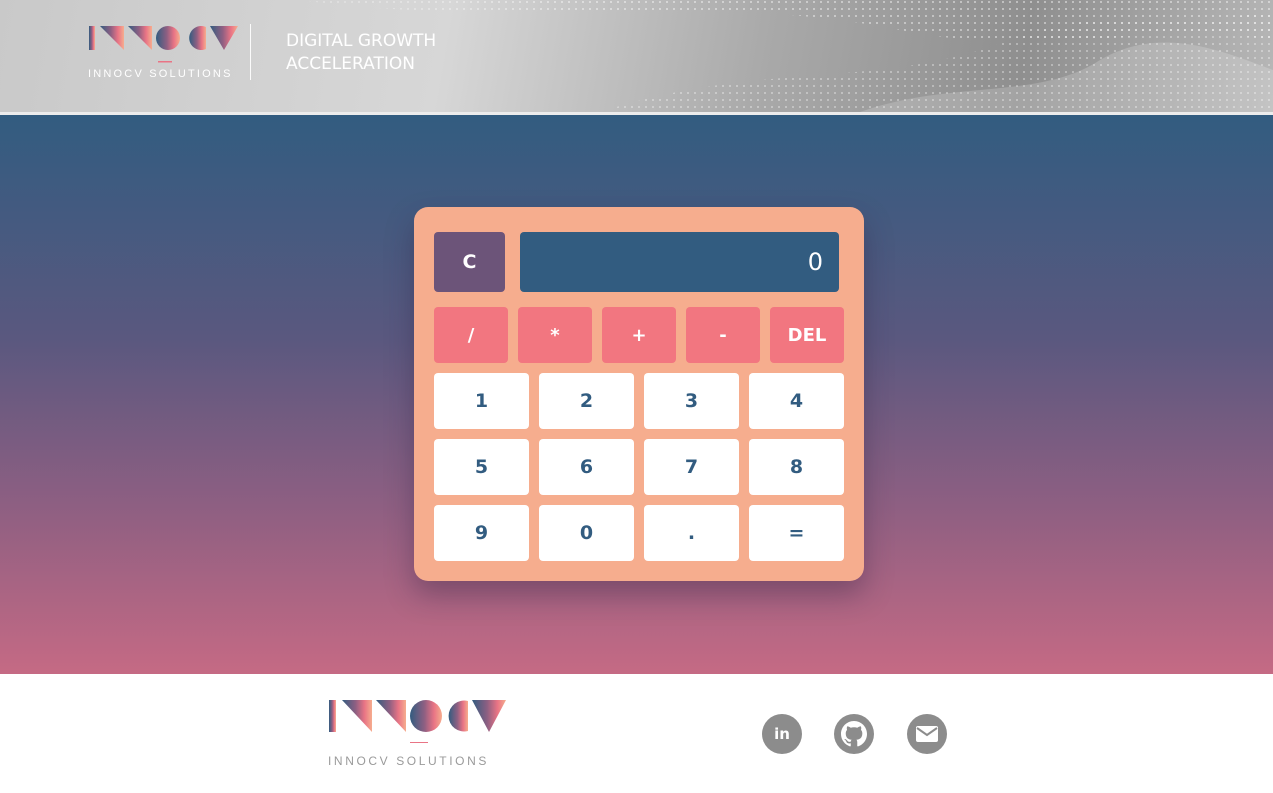 This screenshot has width=1273, height=793. What do you see at coordinates (481, 467) in the screenshot?
I see `digit-5-button: 5` at bounding box center [481, 467].